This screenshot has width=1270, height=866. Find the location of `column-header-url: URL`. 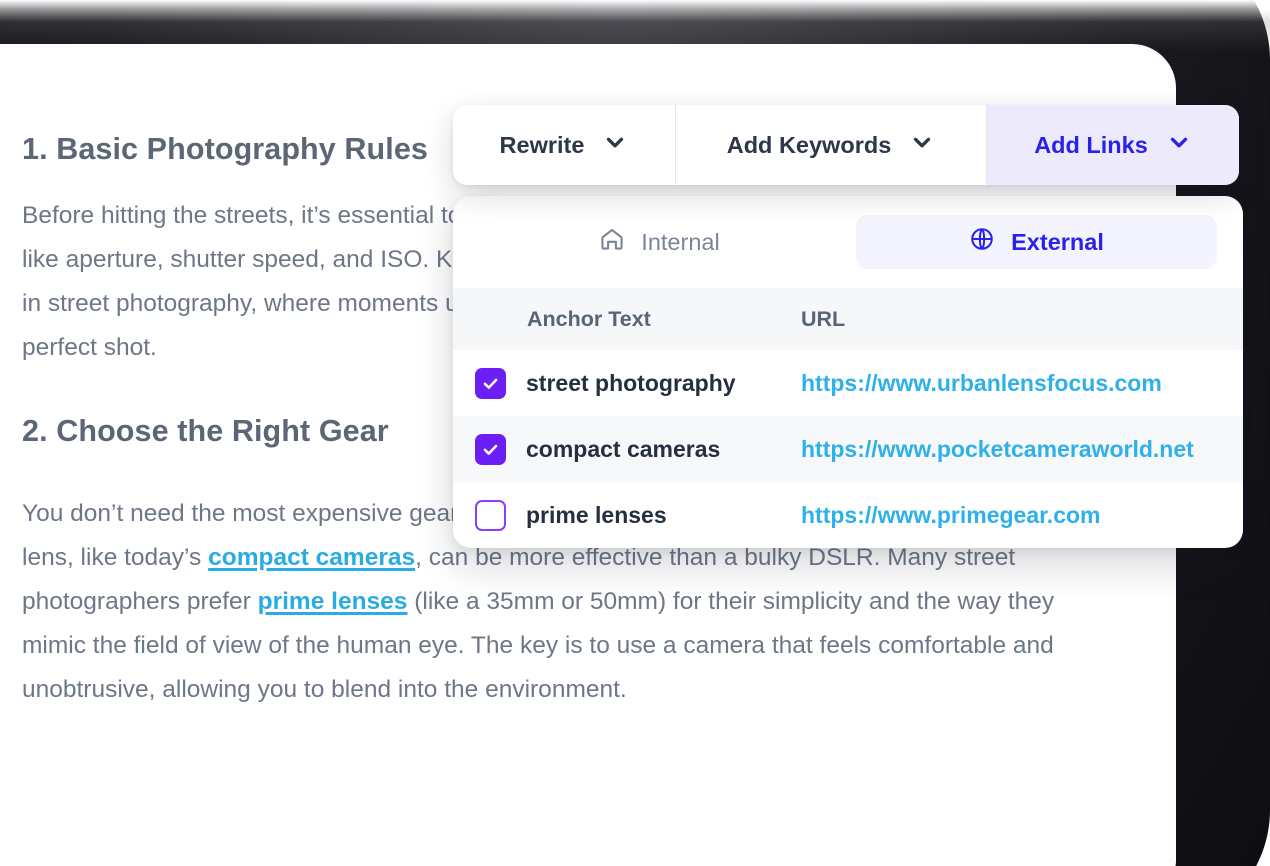

column-header-url: URL is located at coordinates (1022, 319).